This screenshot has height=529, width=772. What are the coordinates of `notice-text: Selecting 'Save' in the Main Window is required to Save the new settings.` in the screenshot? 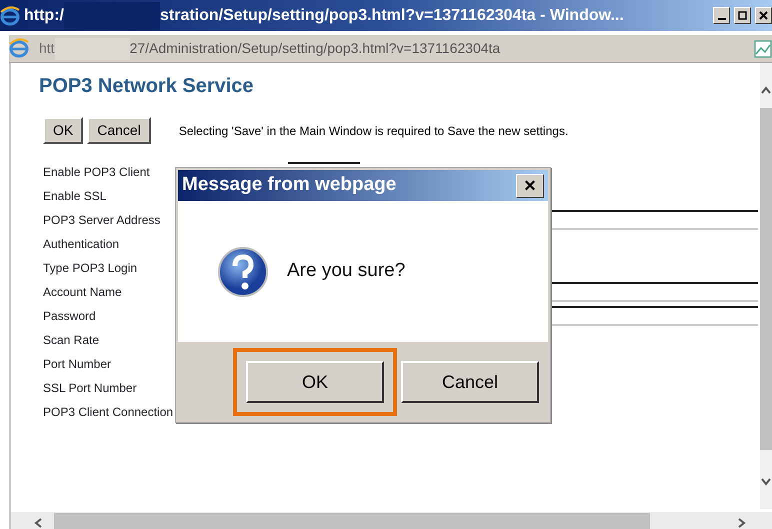 It's located at (373, 131).